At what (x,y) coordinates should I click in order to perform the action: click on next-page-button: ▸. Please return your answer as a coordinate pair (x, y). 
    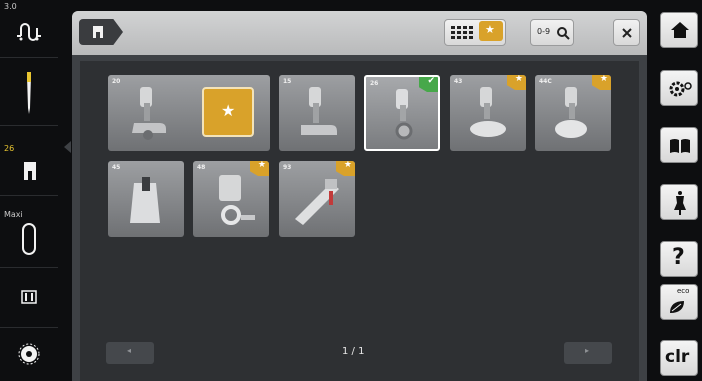
    Looking at the image, I should click on (588, 353).